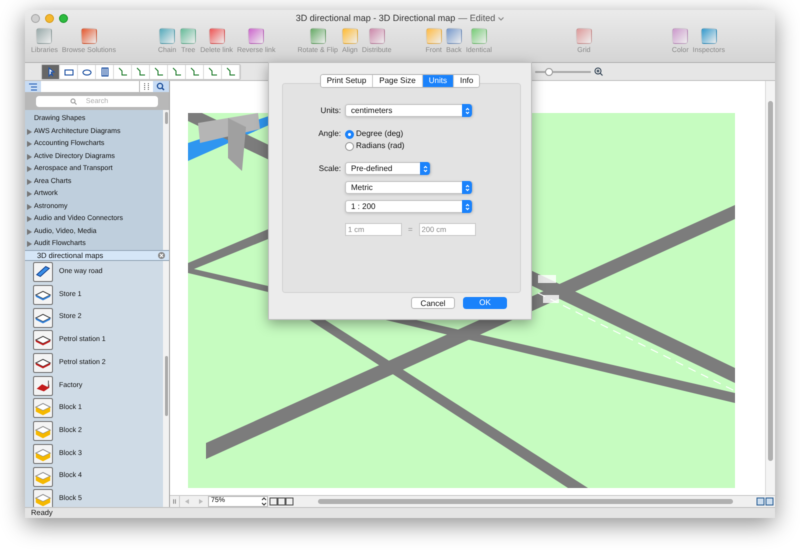  What do you see at coordinates (374, 134) in the screenshot?
I see `radio-option: Degree (deg)` at bounding box center [374, 134].